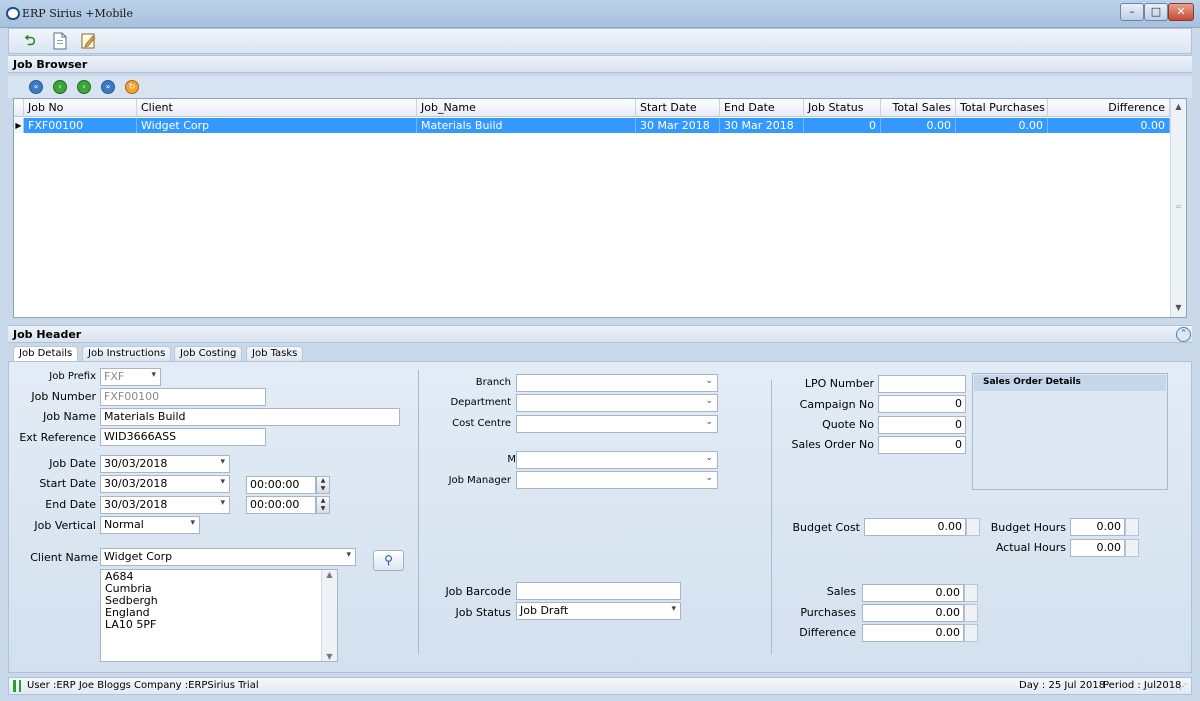  I want to click on purchases-calculator-button, so click(971, 613).